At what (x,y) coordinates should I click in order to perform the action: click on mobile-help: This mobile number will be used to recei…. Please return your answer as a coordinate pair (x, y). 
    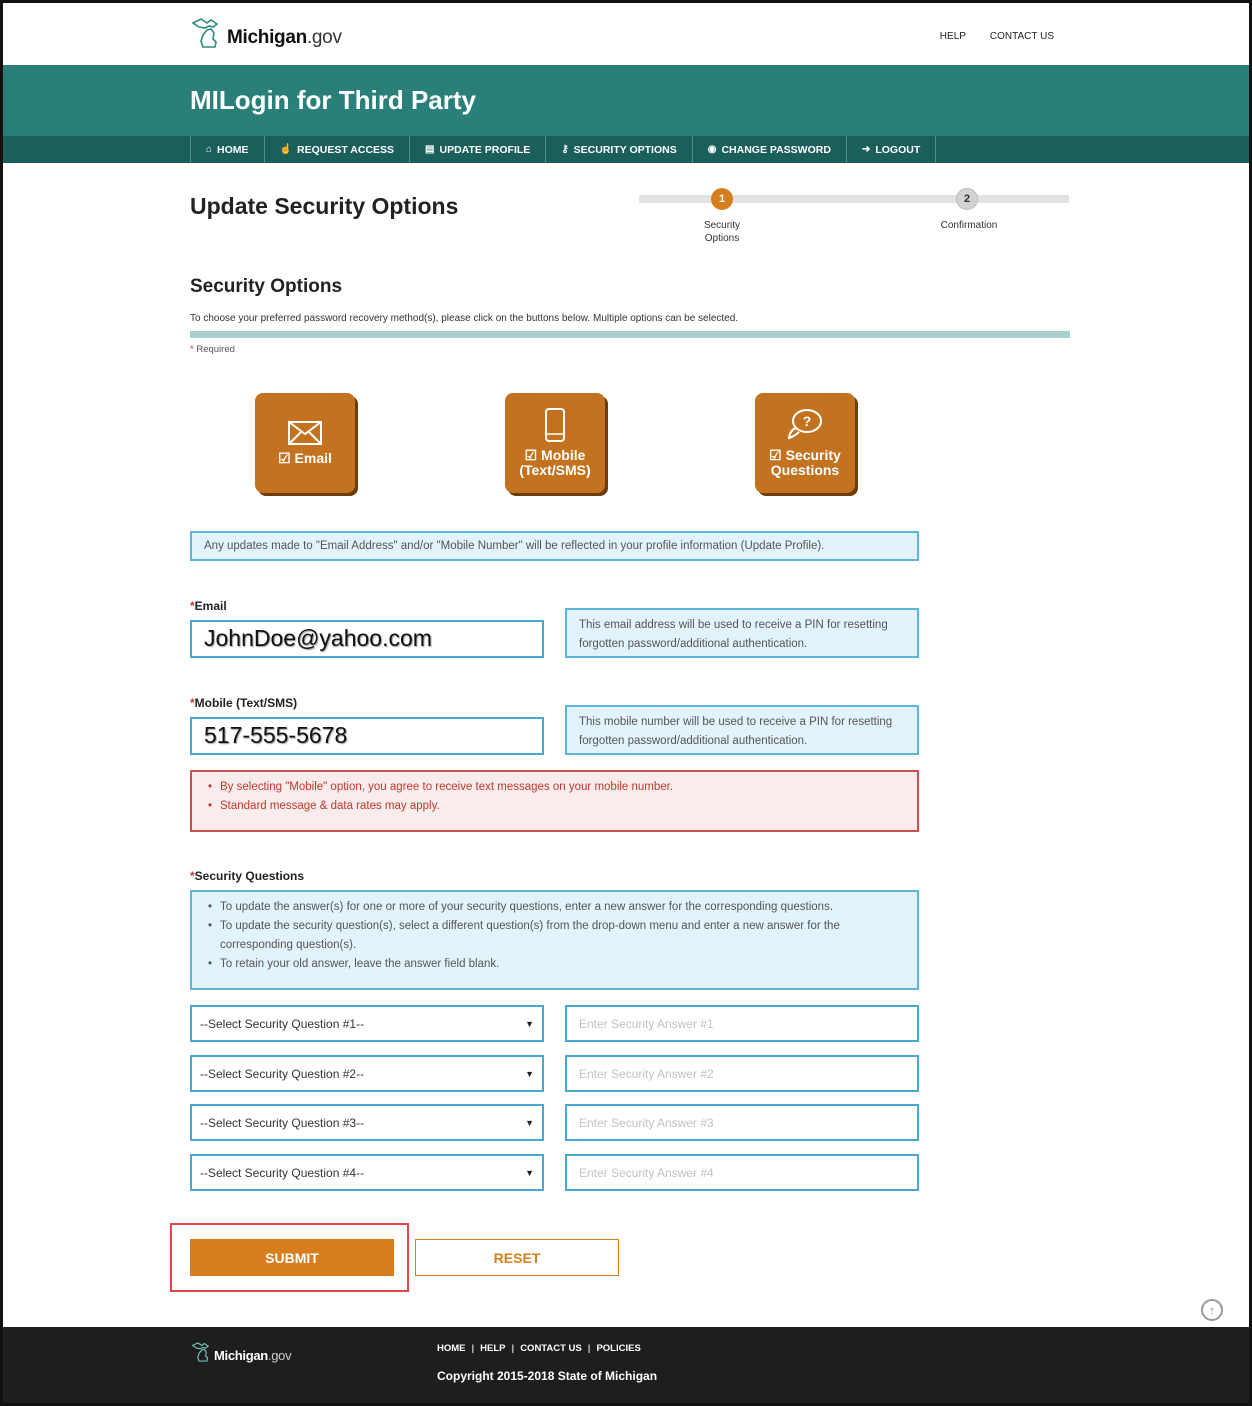
    Looking at the image, I should click on (742, 730).